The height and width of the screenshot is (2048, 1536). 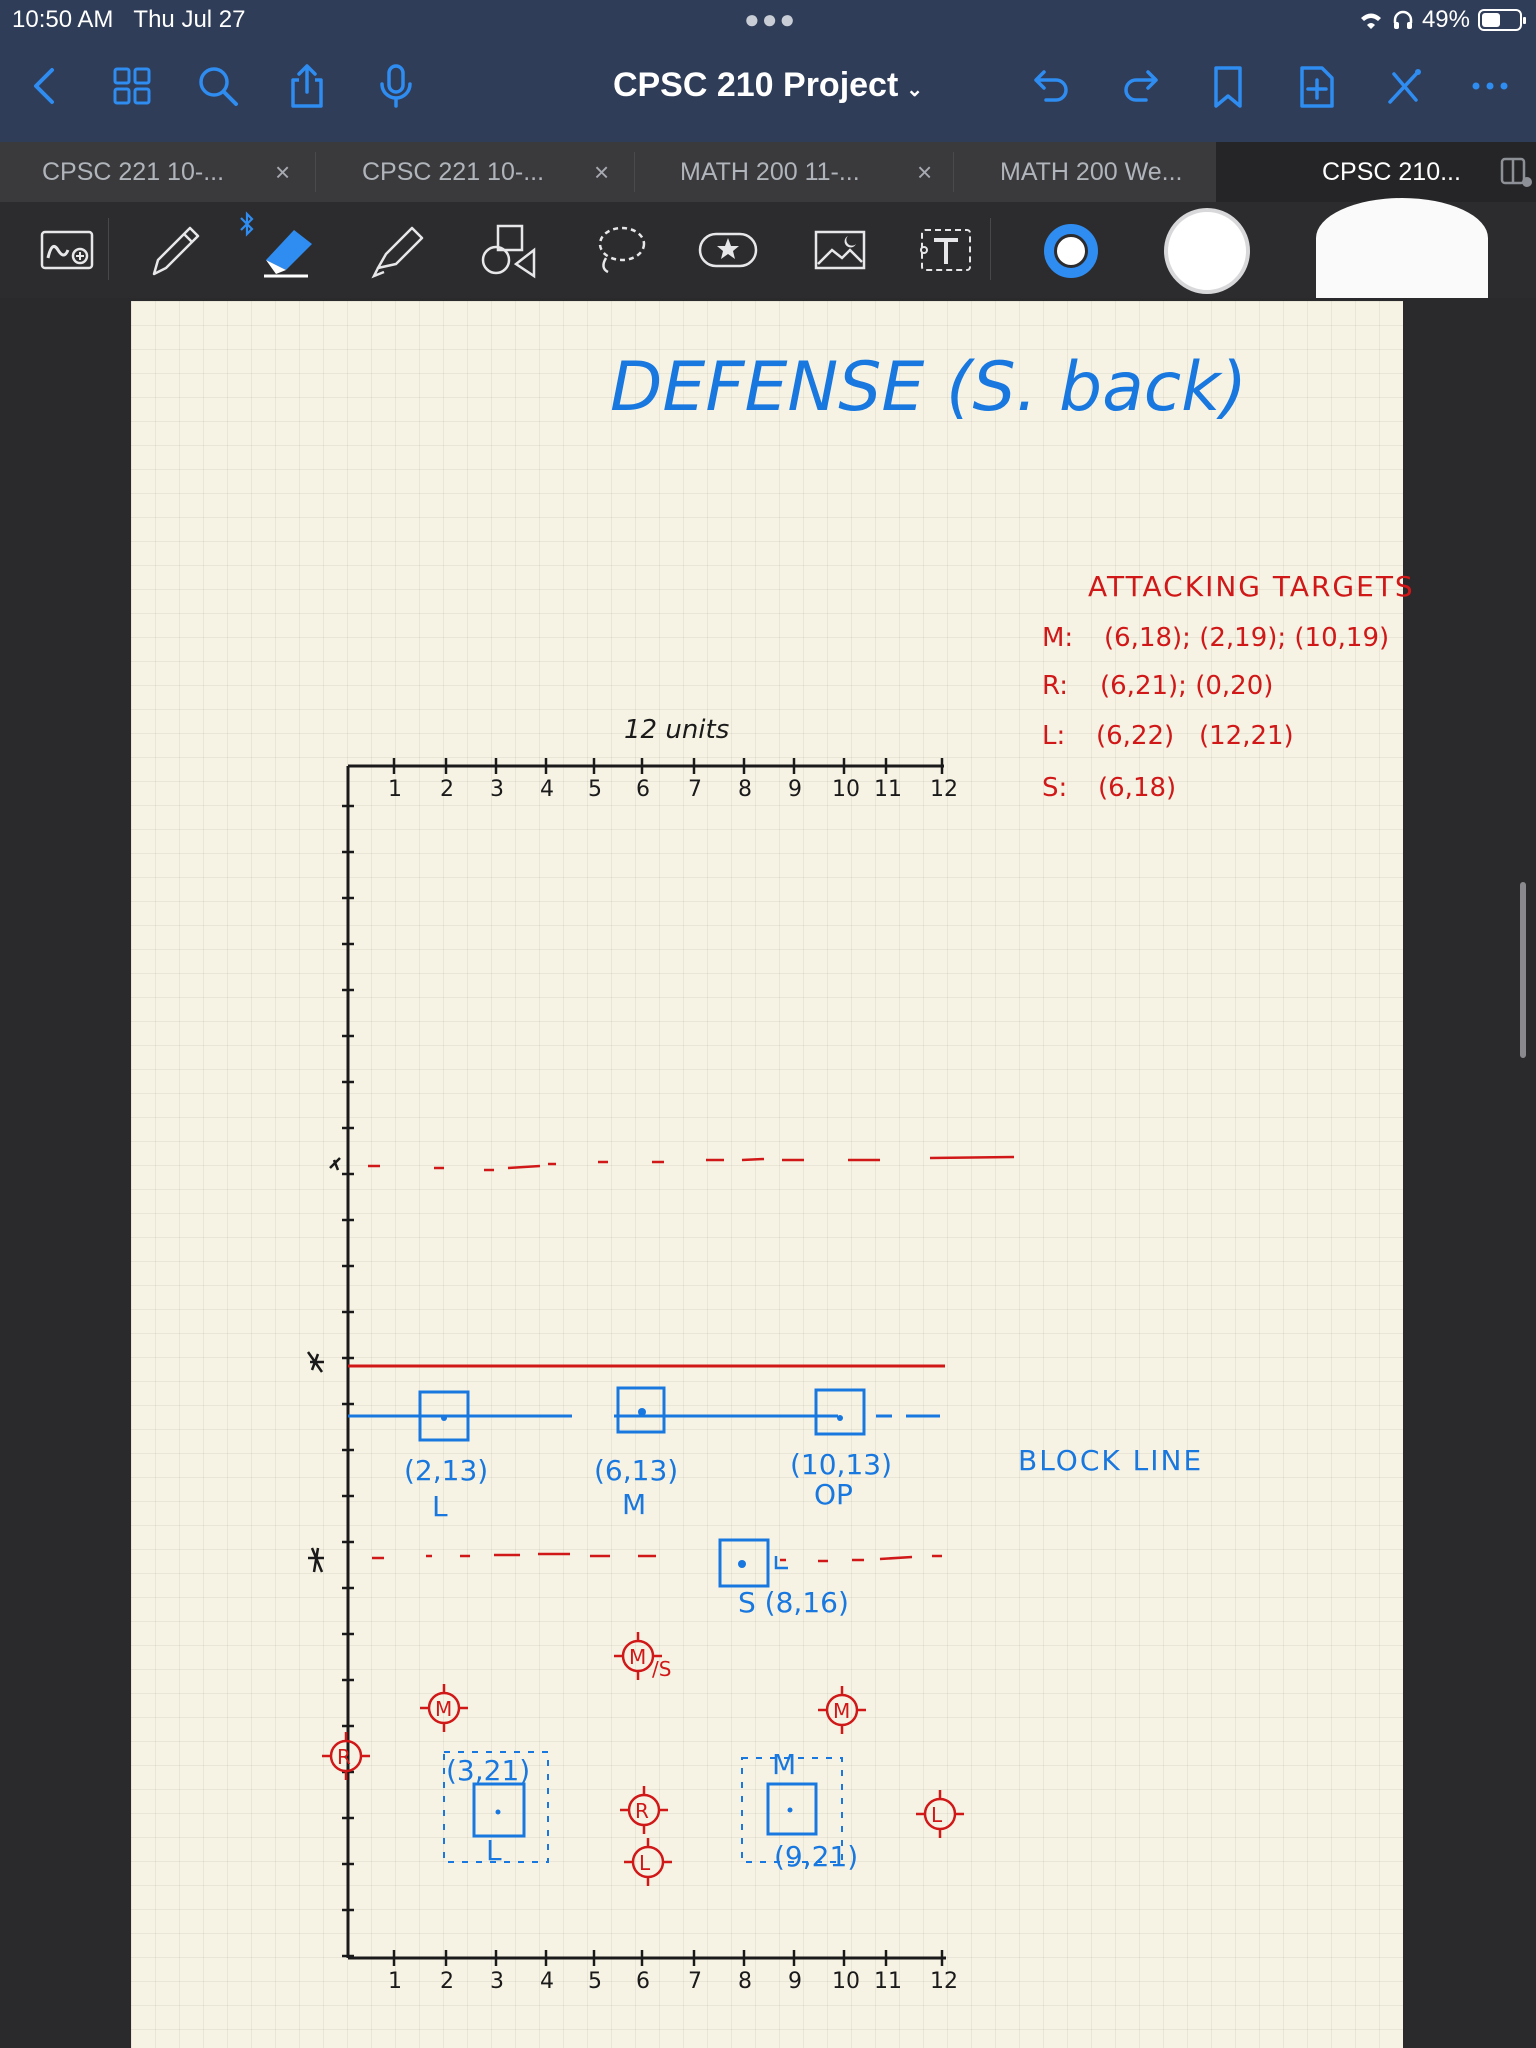 What do you see at coordinates (728, 250) in the screenshot?
I see `elements-sticker-icon` at bounding box center [728, 250].